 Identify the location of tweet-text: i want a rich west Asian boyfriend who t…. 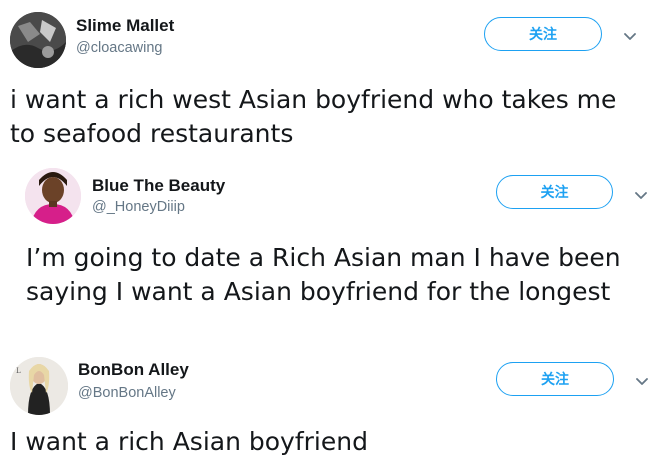
(313, 116).